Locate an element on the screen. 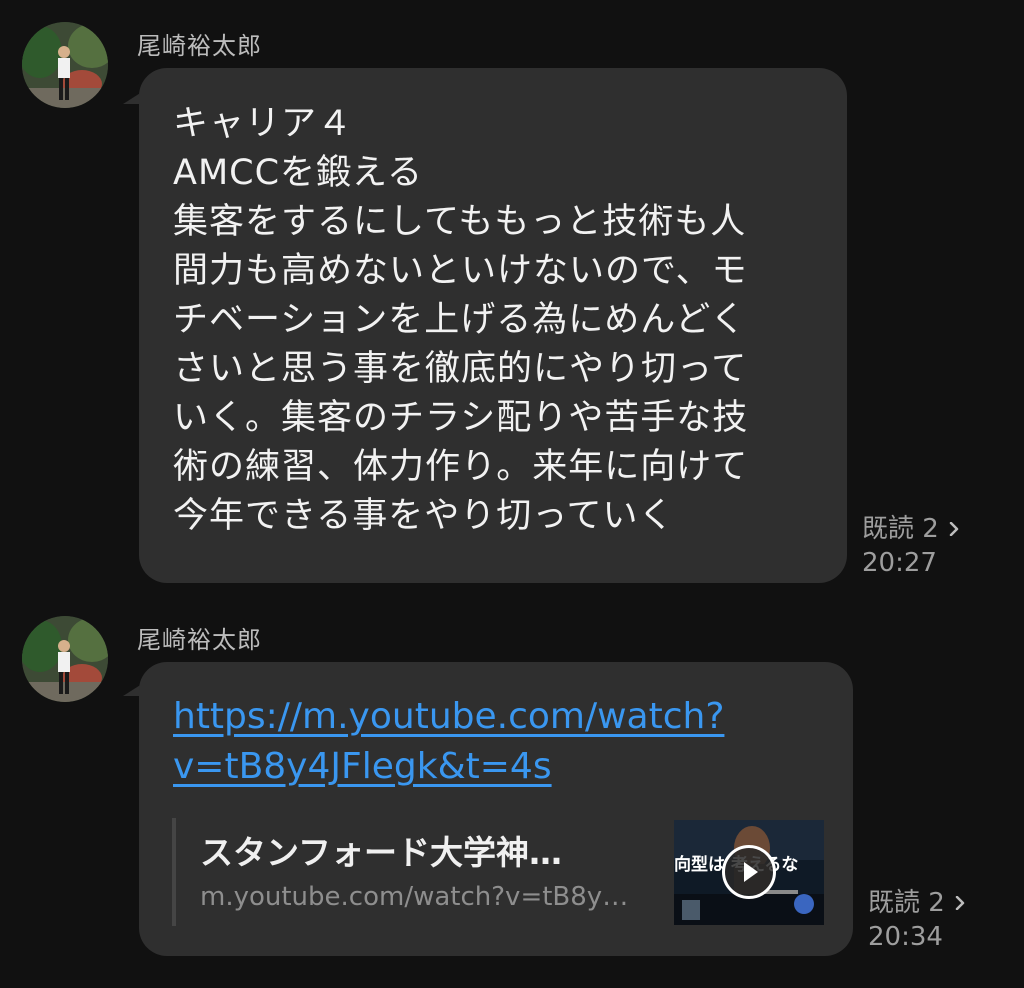  message-line: チベーションを上げる為にめんどく is located at coordinates (460, 320).